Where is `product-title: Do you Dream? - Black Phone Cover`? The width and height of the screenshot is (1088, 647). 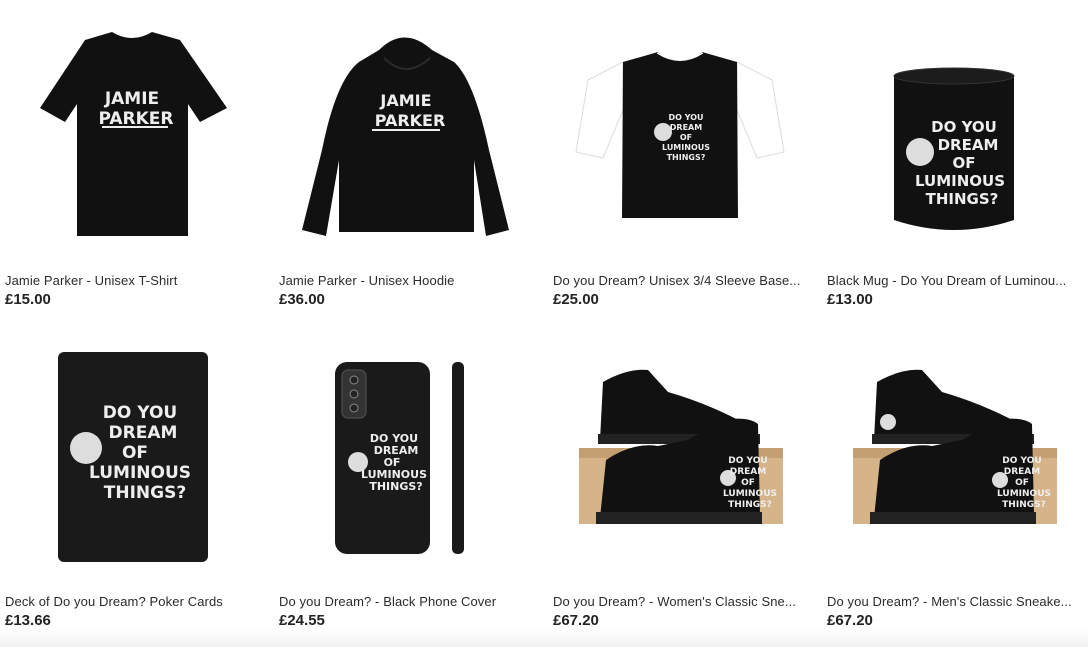 product-title: Do you Dream? - Black Phone Cover is located at coordinates (406, 601).